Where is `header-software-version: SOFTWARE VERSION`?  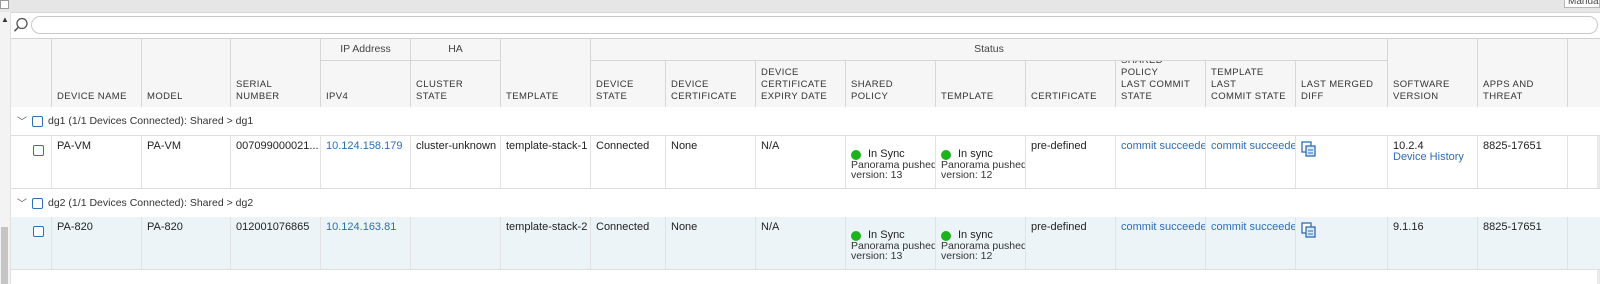 header-software-version: SOFTWARE VERSION is located at coordinates (1432, 73).